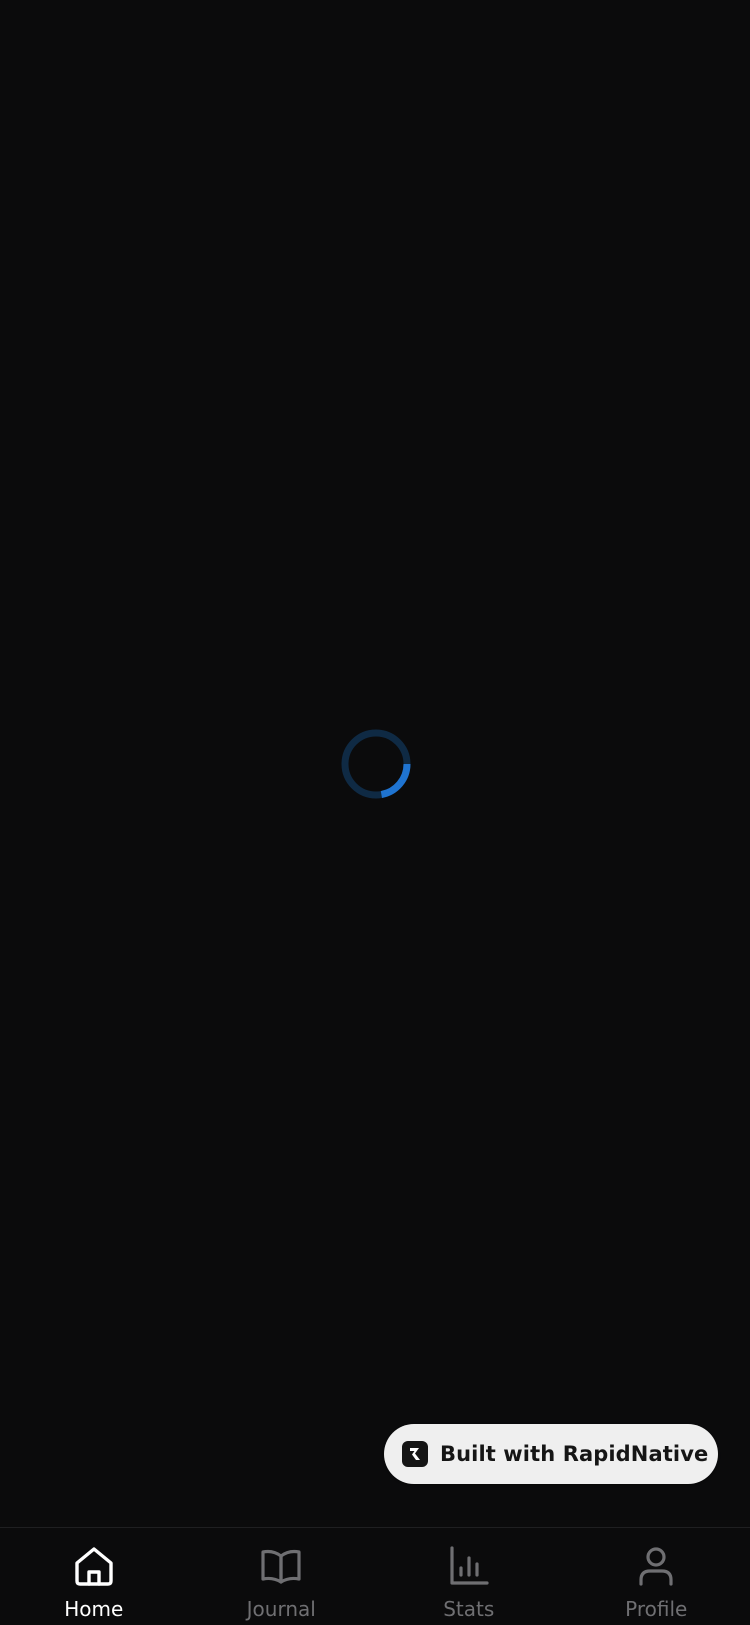 The width and height of the screenshot is (750, 1625). What do you see at coordinates (574, 1454) in the screenshot?
I see `badge-label: Built with RapidNative` at bounding box center [574, 1454].